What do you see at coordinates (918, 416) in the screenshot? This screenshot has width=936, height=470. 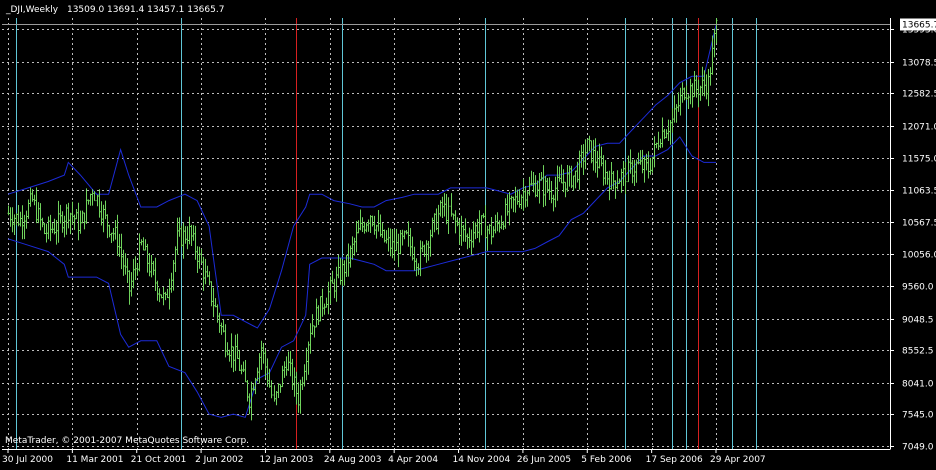 I see `price-tick-label: 7545.0` at bounding box center [918, 416].